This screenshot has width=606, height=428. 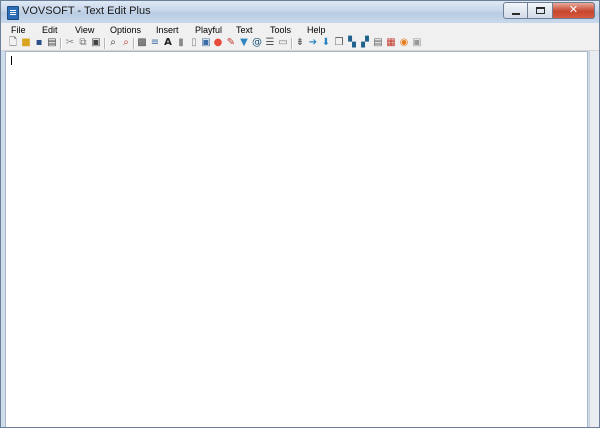 I want to click on document-icon: ▤, so click(x=378, y=43).